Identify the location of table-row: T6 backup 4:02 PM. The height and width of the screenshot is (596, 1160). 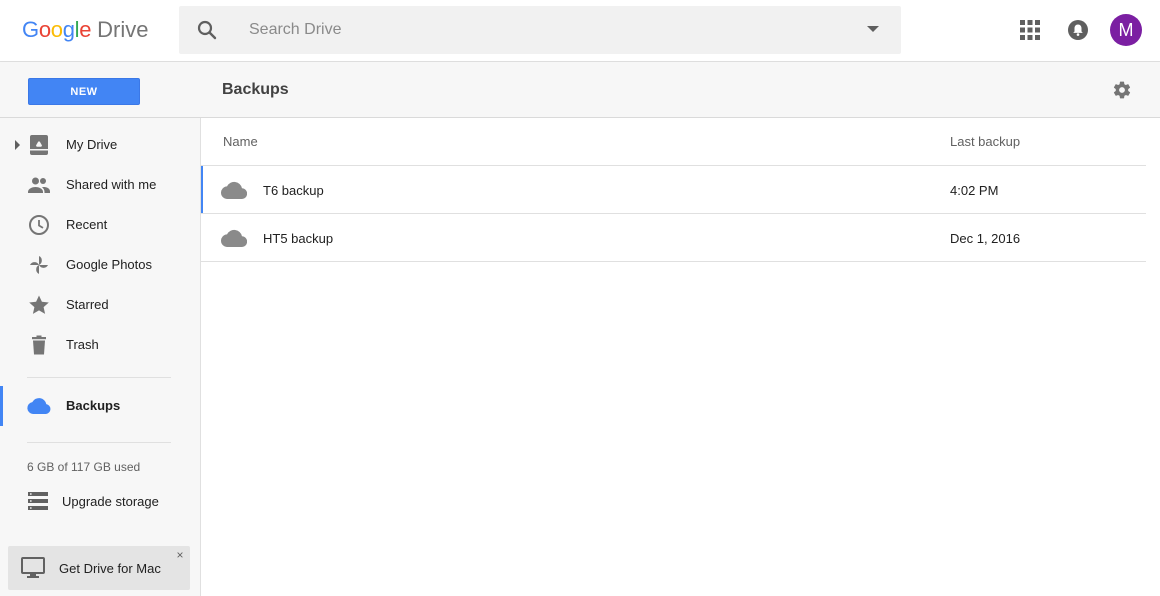
(673, 190).